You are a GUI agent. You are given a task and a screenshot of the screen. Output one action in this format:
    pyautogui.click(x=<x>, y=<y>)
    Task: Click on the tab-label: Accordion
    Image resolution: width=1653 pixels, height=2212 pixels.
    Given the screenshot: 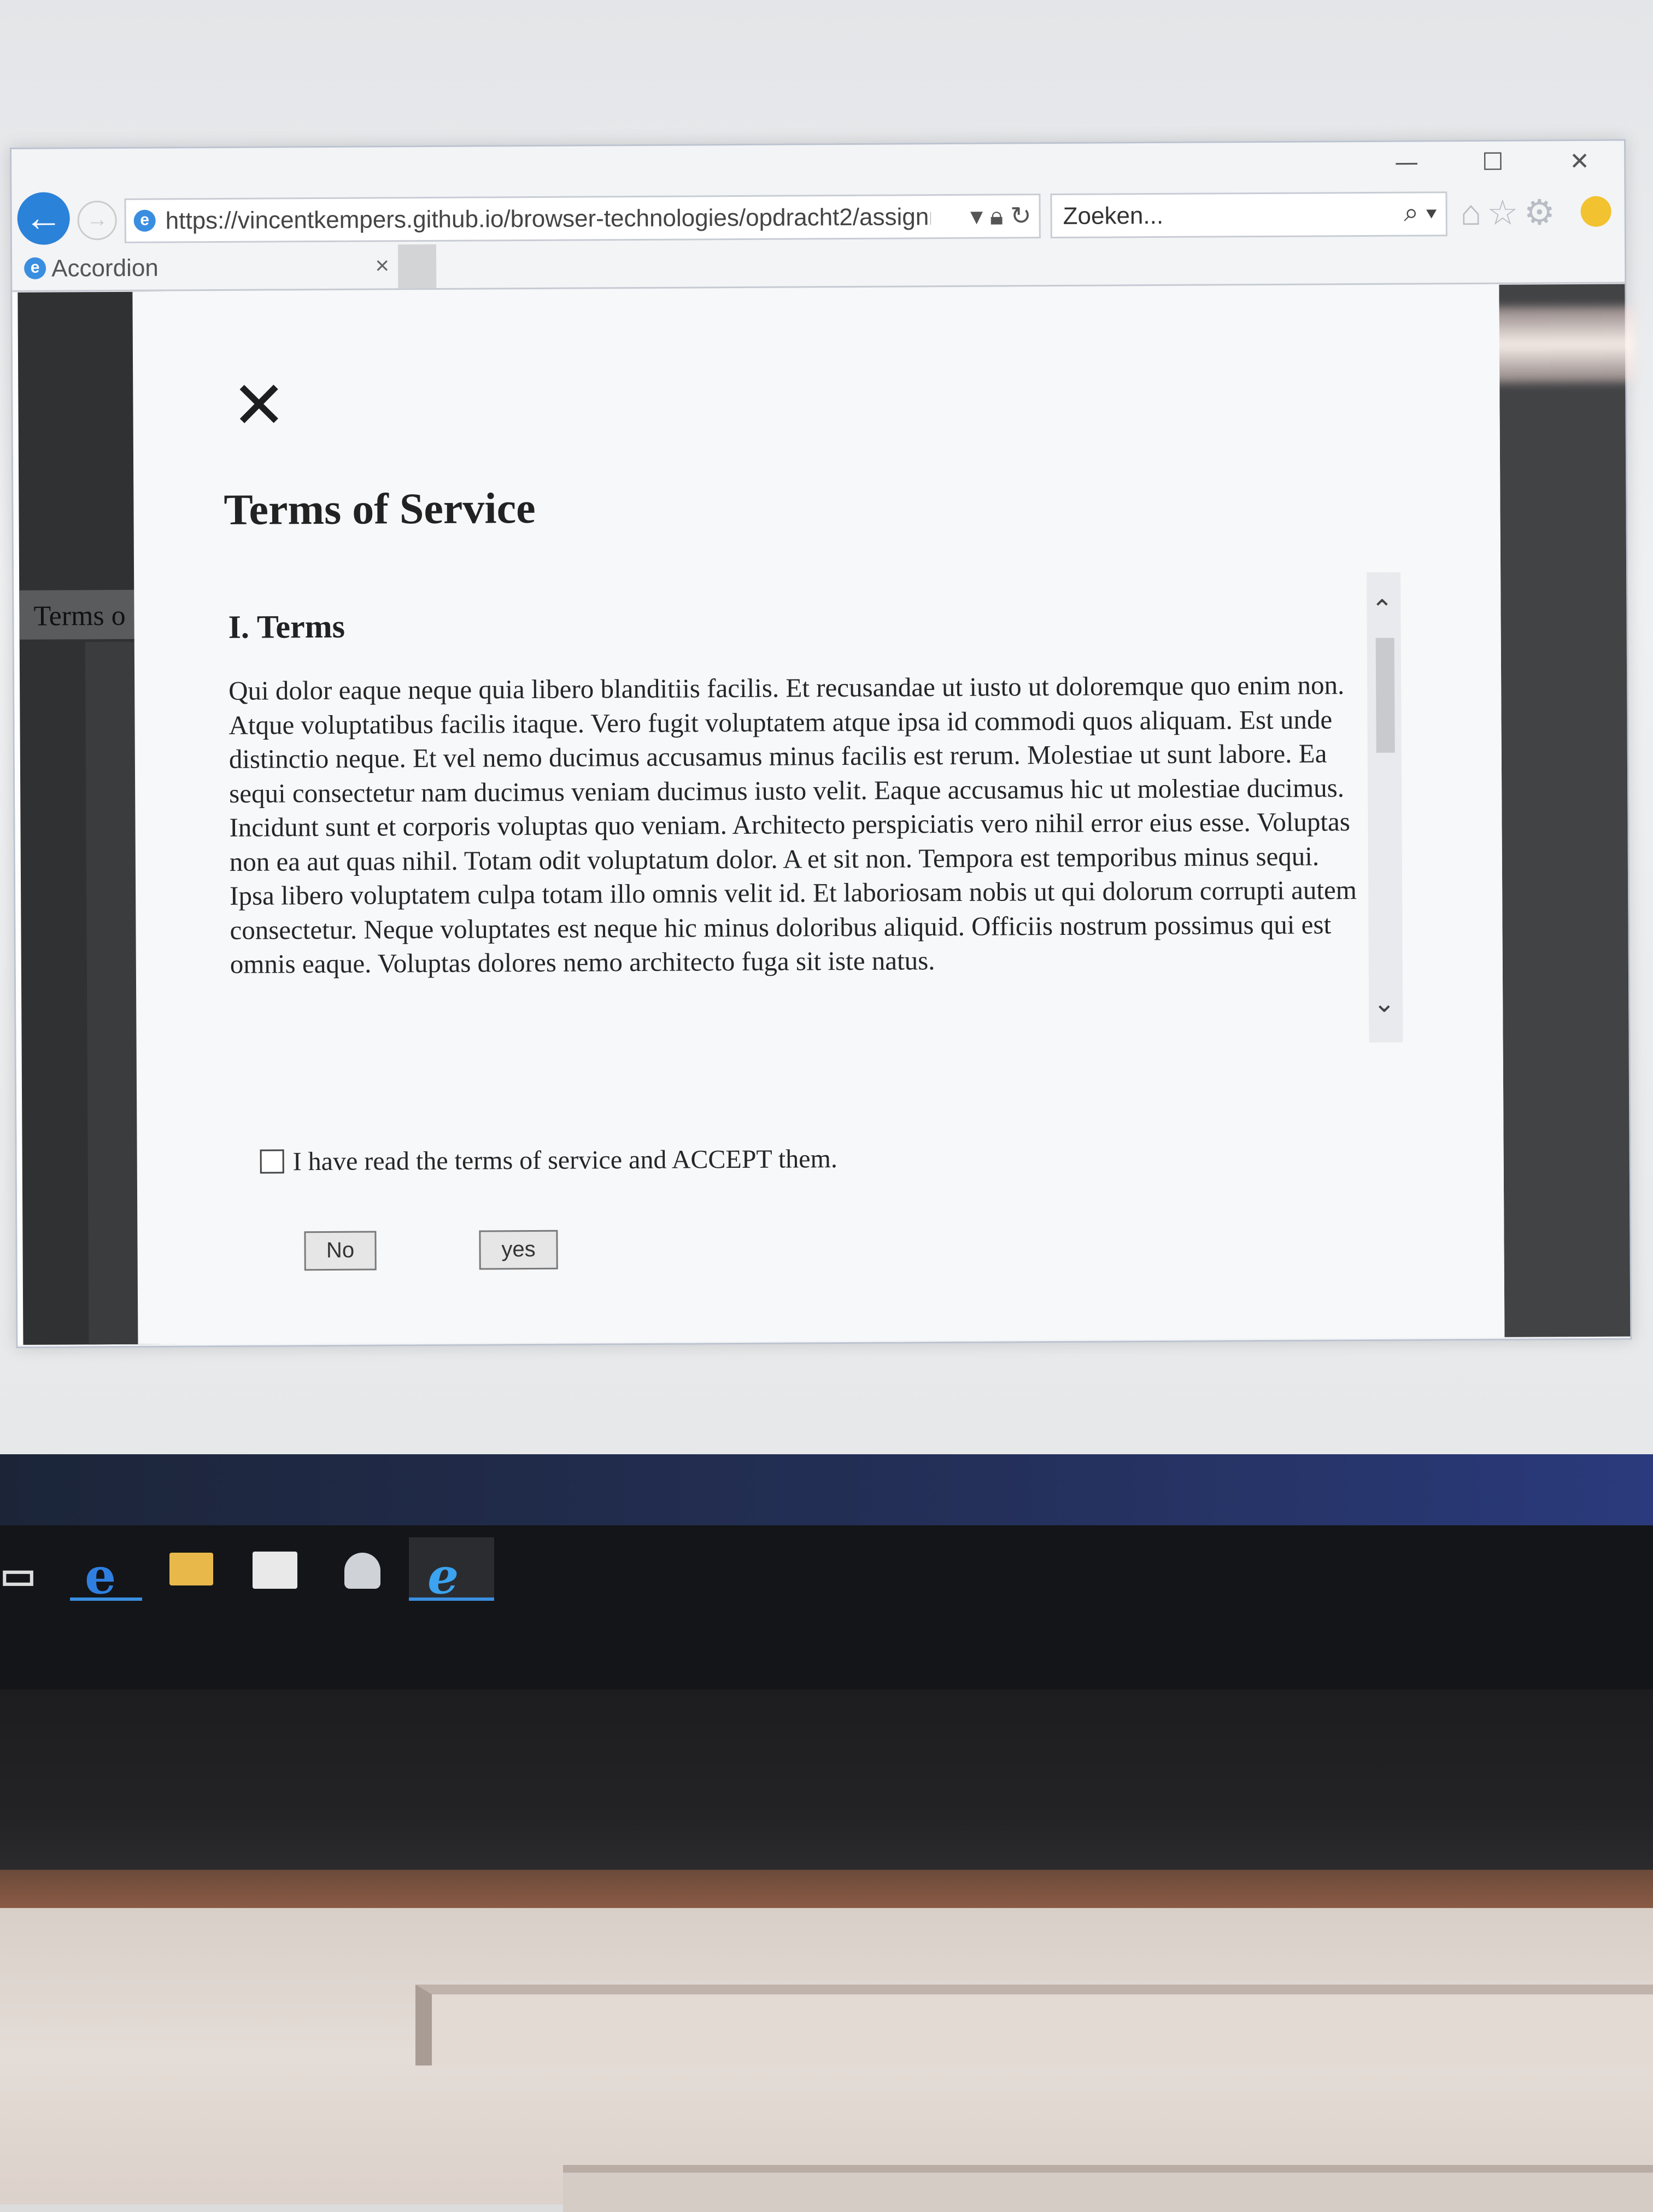 What is the action you would take?
    pyautogui.click(x=105, y=268)
    